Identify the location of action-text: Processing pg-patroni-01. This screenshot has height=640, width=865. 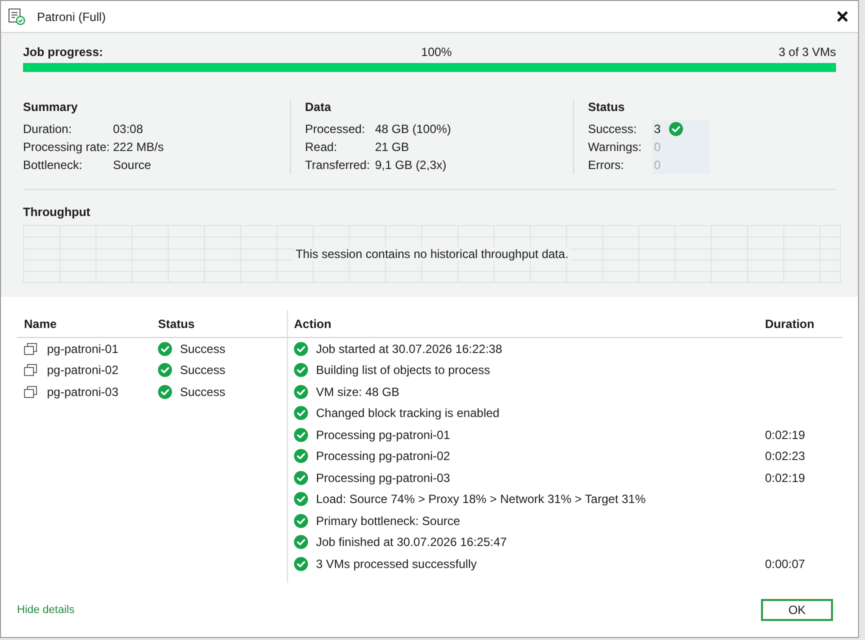
(383, 435).